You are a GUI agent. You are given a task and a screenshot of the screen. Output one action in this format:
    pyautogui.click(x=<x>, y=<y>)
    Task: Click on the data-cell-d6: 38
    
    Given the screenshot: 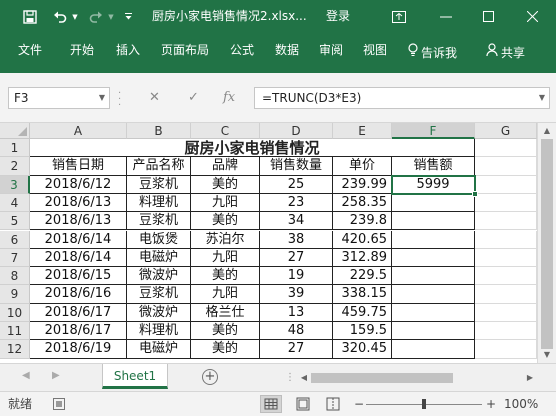 What is the action you would take?
    pyautogui.click(x=296, y=239)
    